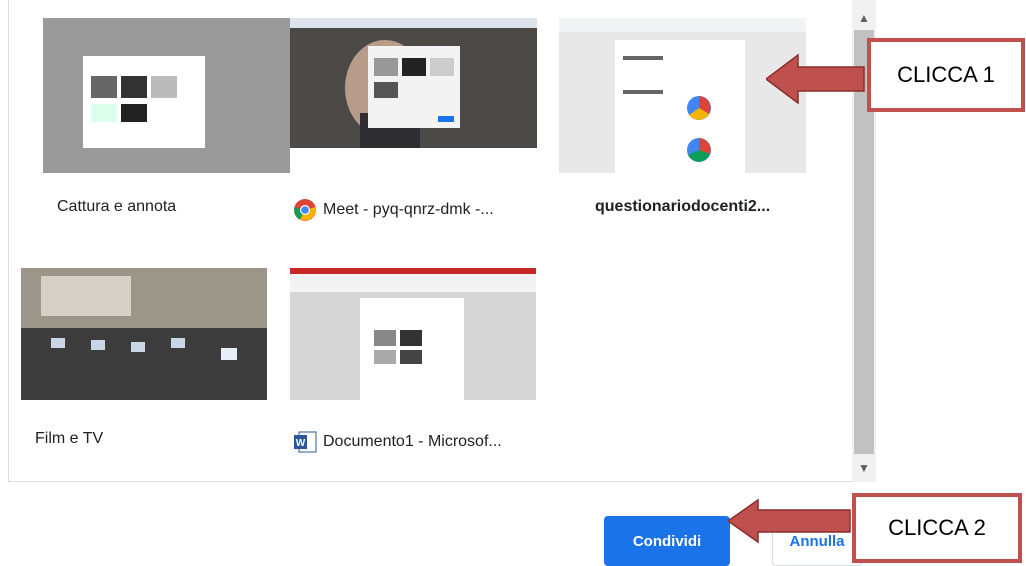 The width and height of the screenshot is (1026, 566). Describe the element at coordinates (305, 210) in the screenshot. I see `chrome-icon` at that location.